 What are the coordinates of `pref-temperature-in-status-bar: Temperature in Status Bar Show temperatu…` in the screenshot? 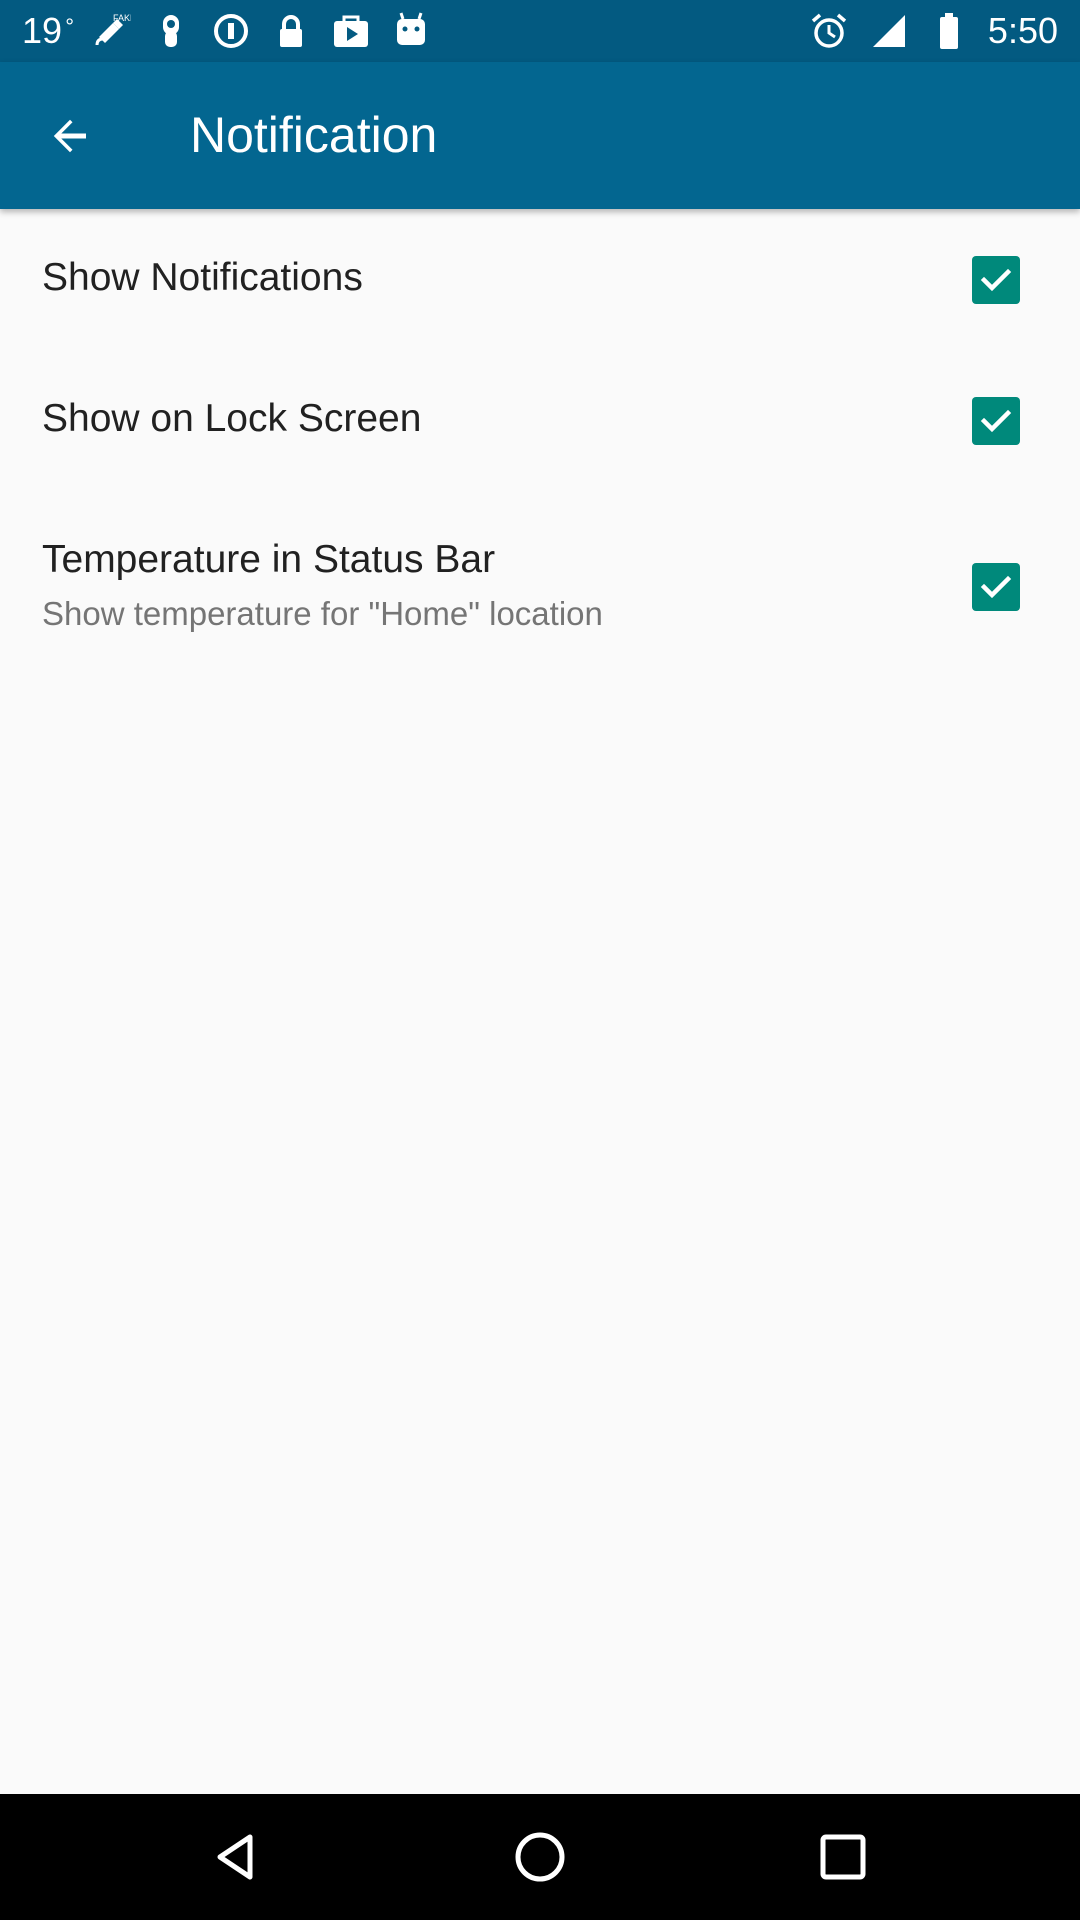 It's located at (540, 574).